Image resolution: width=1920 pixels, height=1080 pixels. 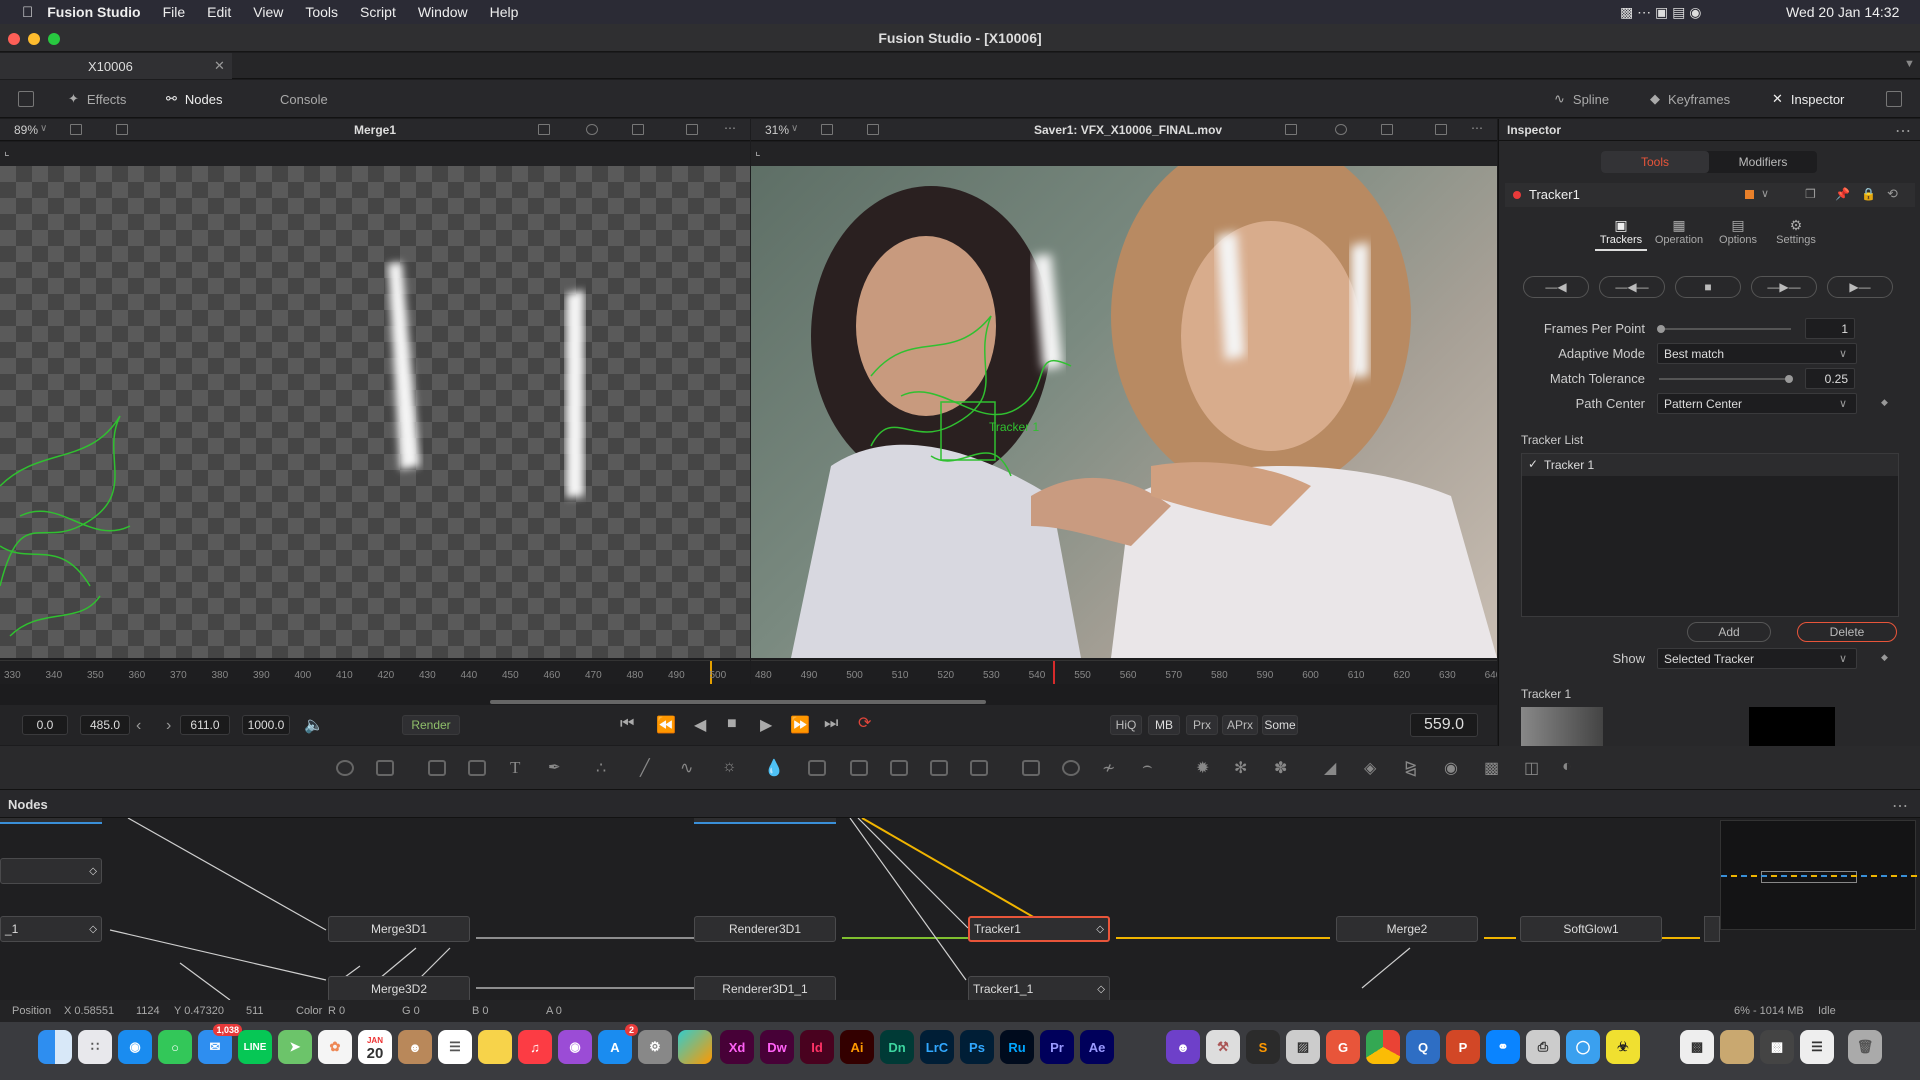 What do you see at coordinates (437, 768) in the screenshot?
I see `fast-noise-icon` at bounding box center [437, 768].